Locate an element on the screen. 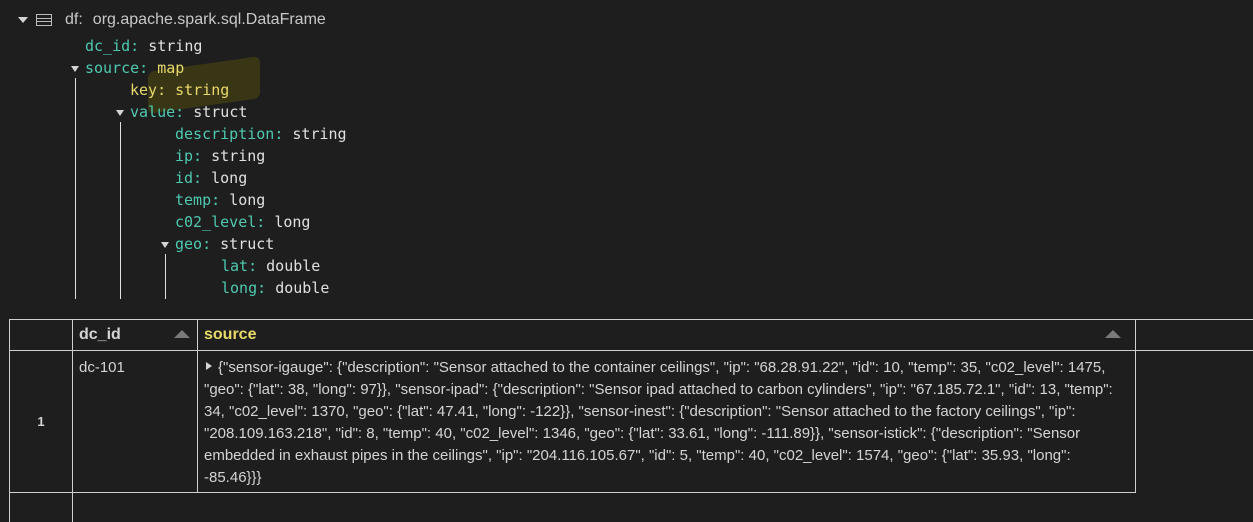 This screenshot has width=1253, height=522. field-ip: ip: string is located at coordinates (220, 156).